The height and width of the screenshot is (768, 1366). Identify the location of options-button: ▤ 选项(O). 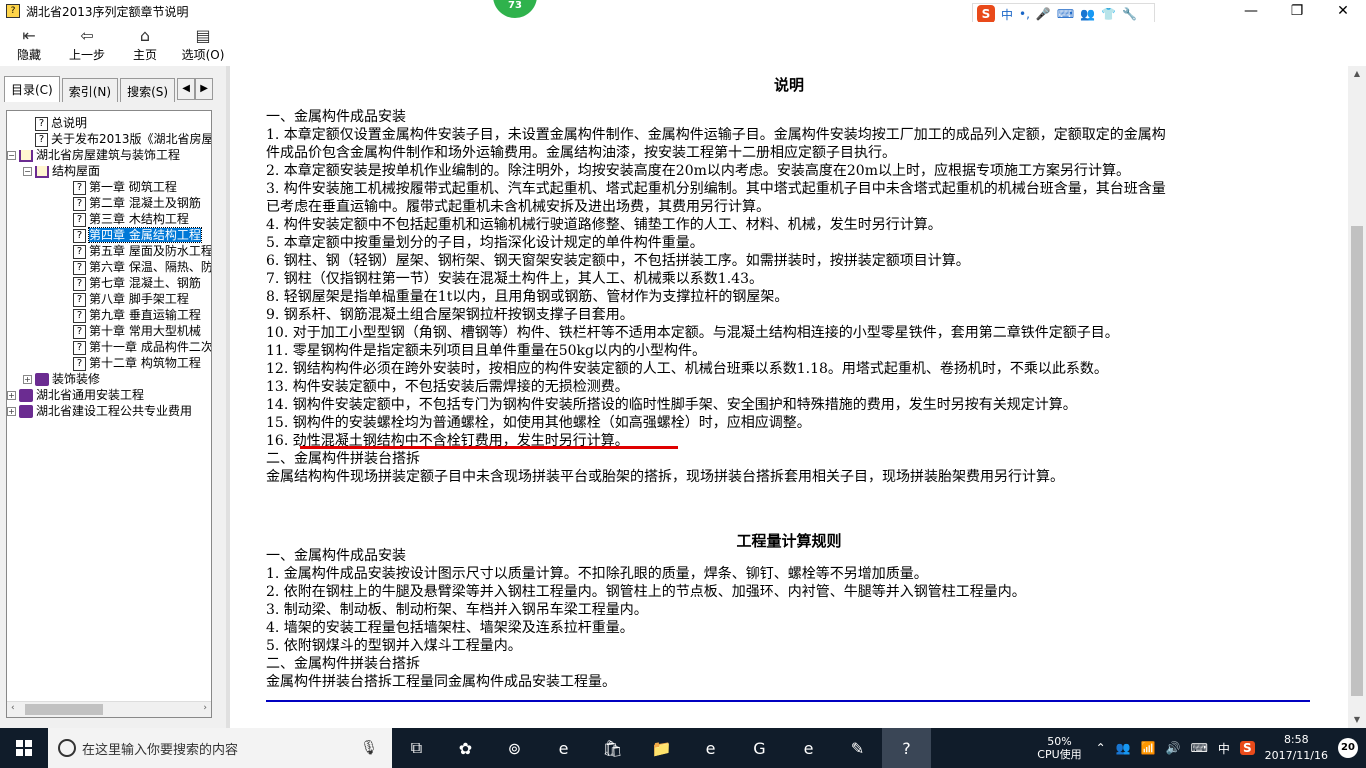
(203, 44).